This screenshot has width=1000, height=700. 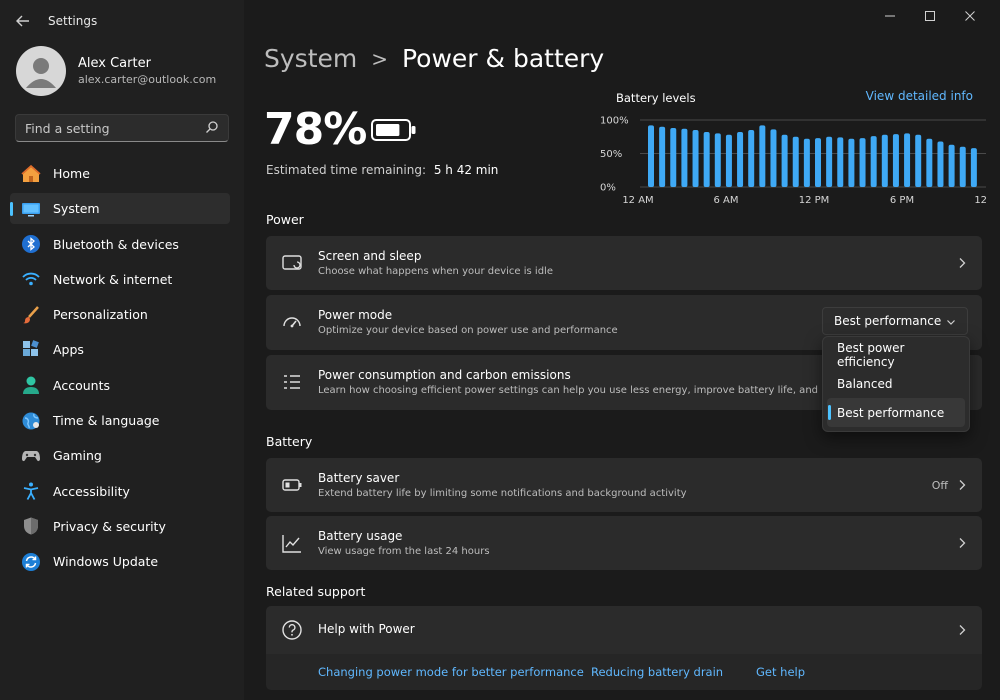 I want to click on minimize-icon, so click(x=890, y=16).